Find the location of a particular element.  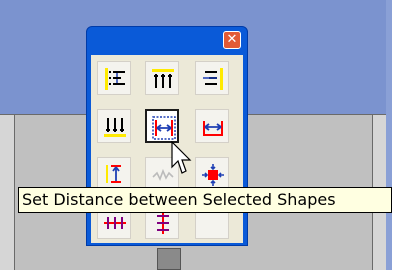

close-icon: ✕ is located at coordinates (232, 39).